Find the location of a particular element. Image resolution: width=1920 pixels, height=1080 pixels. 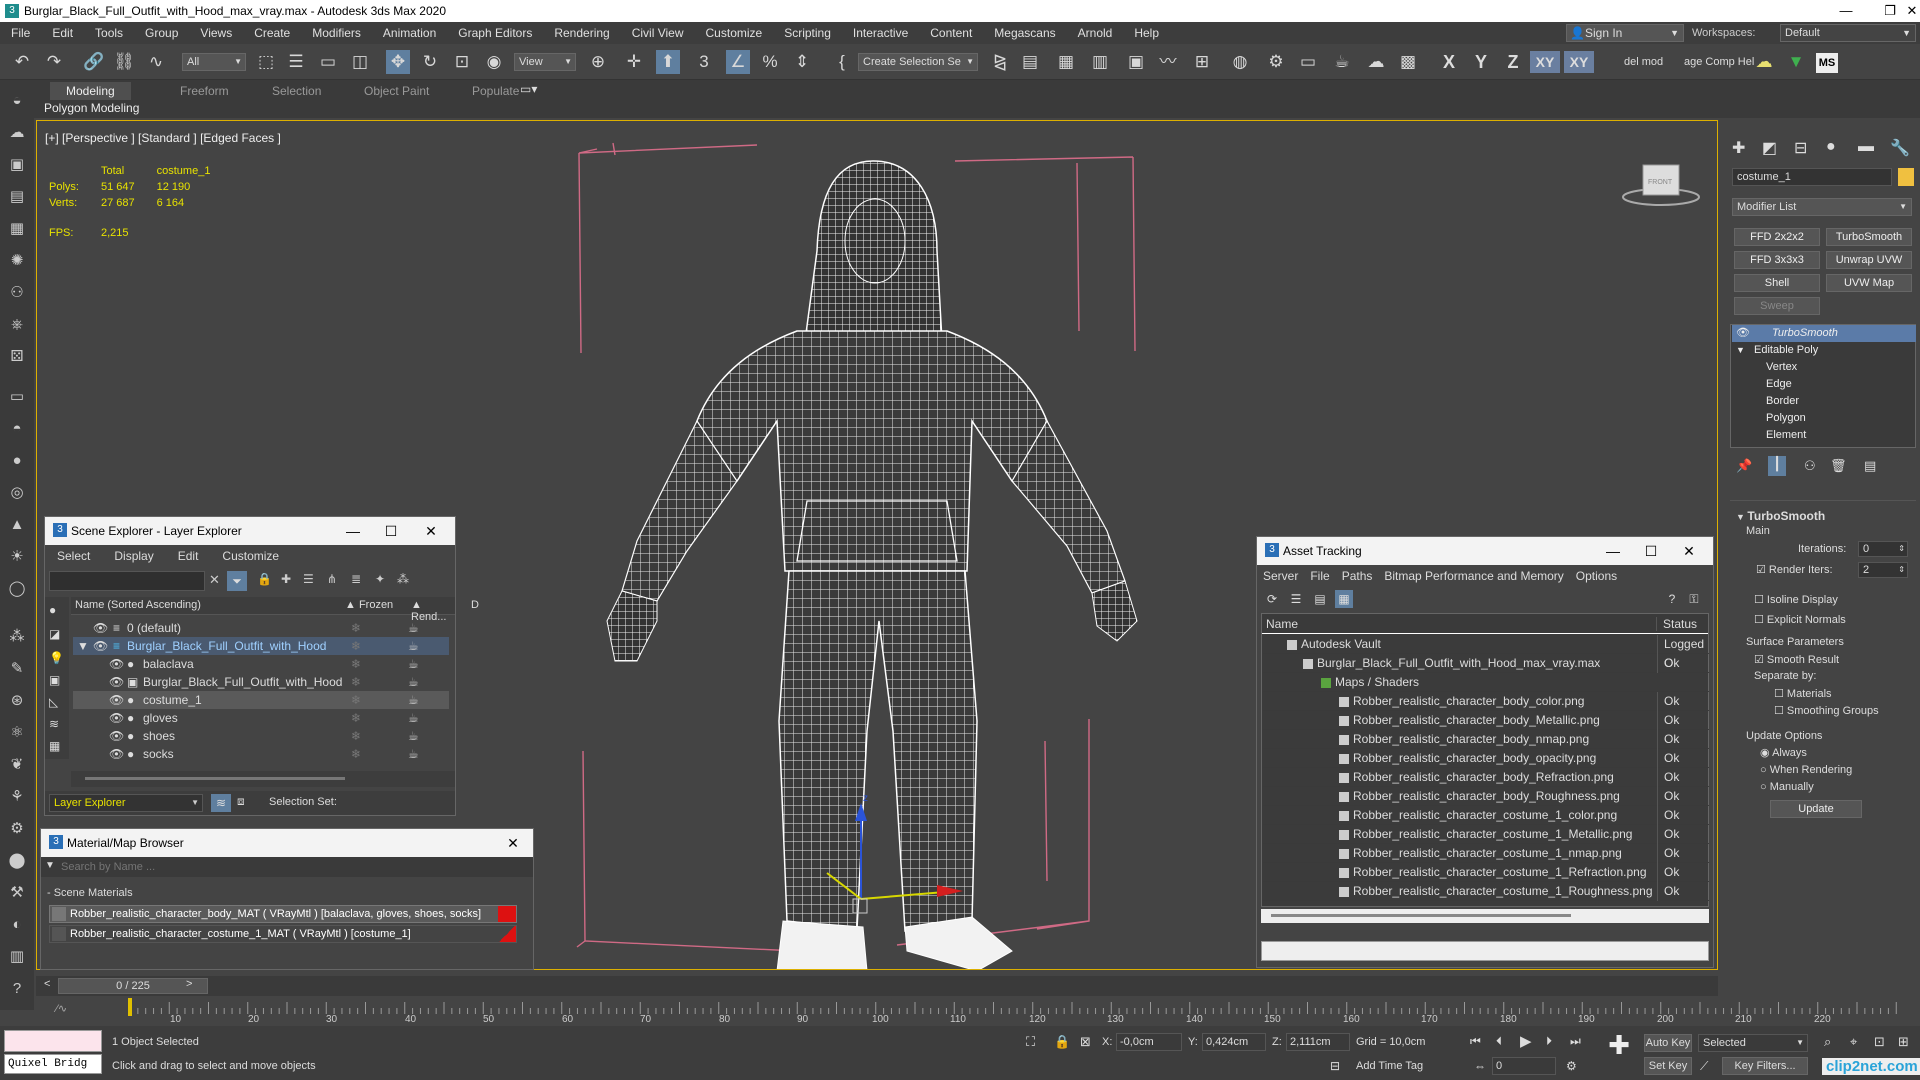

link-icon: 🔗 is located at coordinates (94, 62).